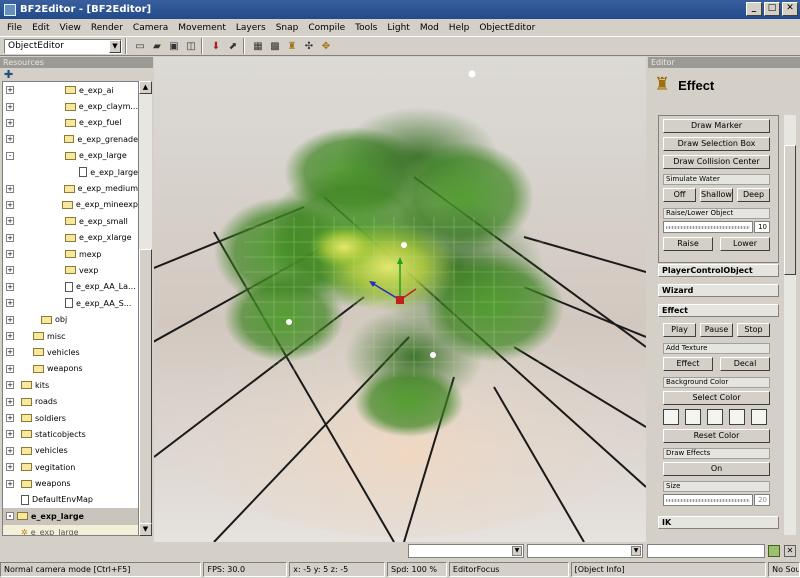 This screenshot has height=578, width=800. Describe the element at coordinates (70, 434) in the screenshot. I see `tree-item: + staticobjects` at that location.